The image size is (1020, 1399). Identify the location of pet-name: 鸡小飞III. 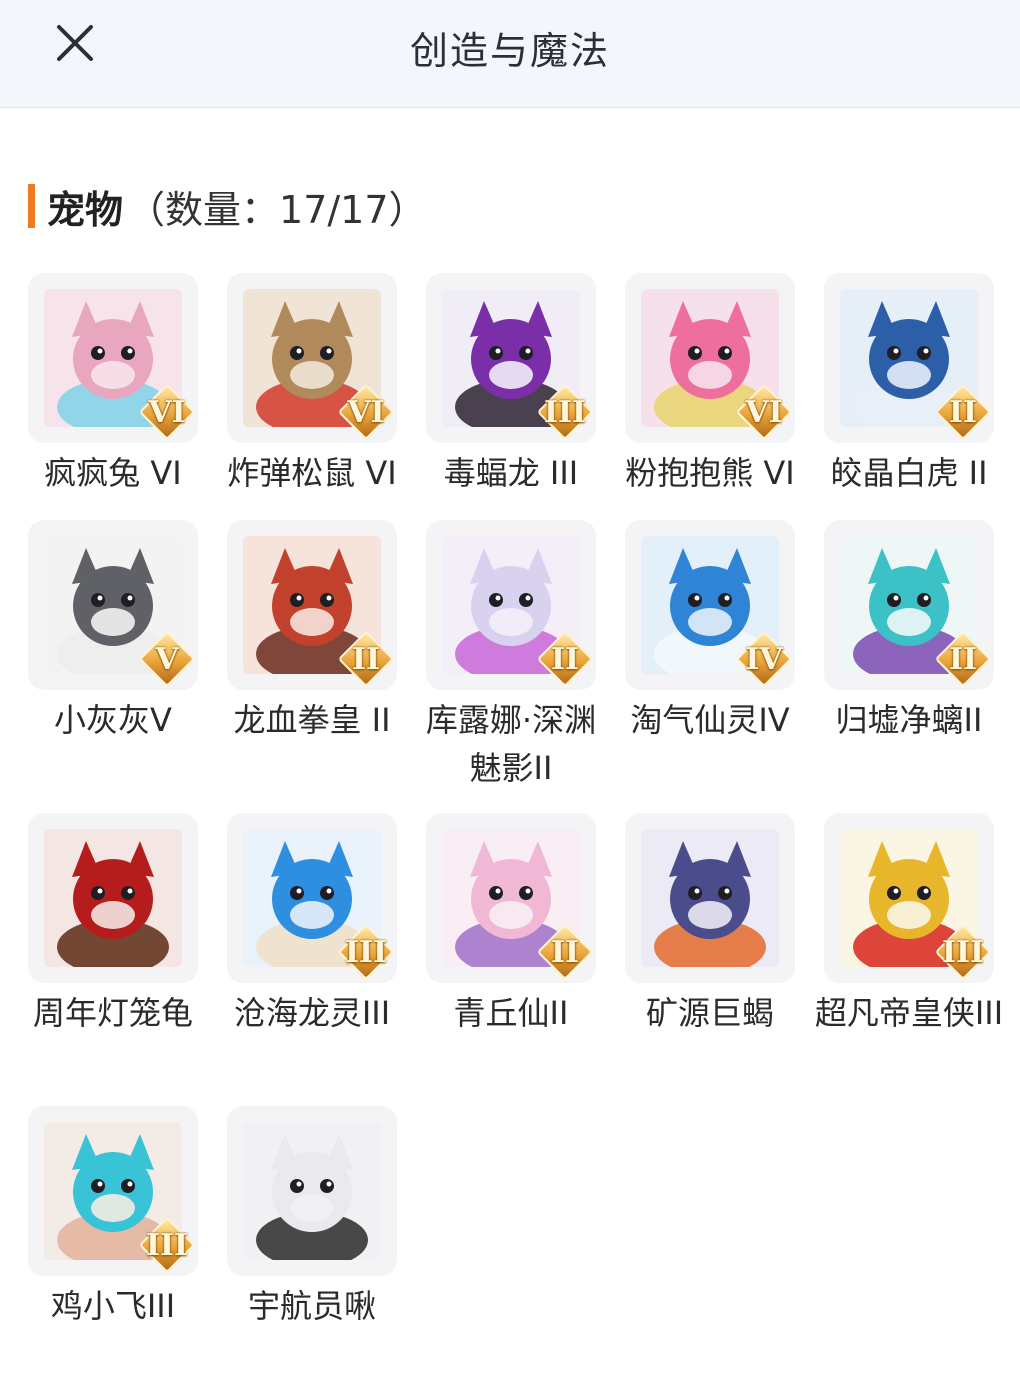
(113, 1306).